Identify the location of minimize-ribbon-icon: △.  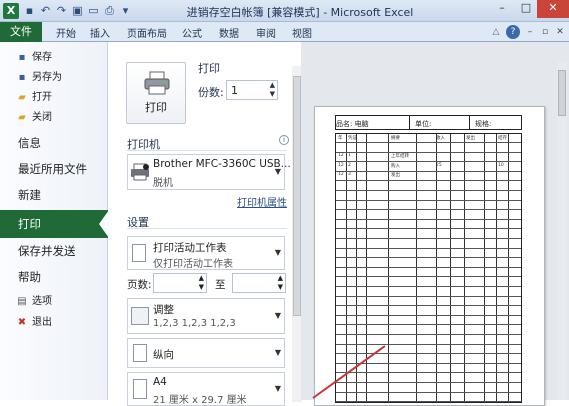
(496, 32).